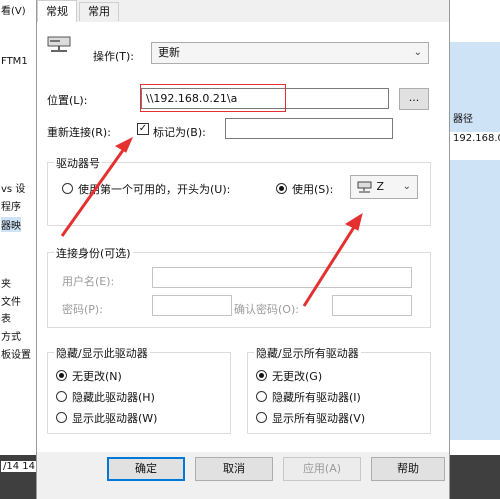 This screenshot has width=500, height=499. I want to click on radio-all-hide, so click(261, 396).